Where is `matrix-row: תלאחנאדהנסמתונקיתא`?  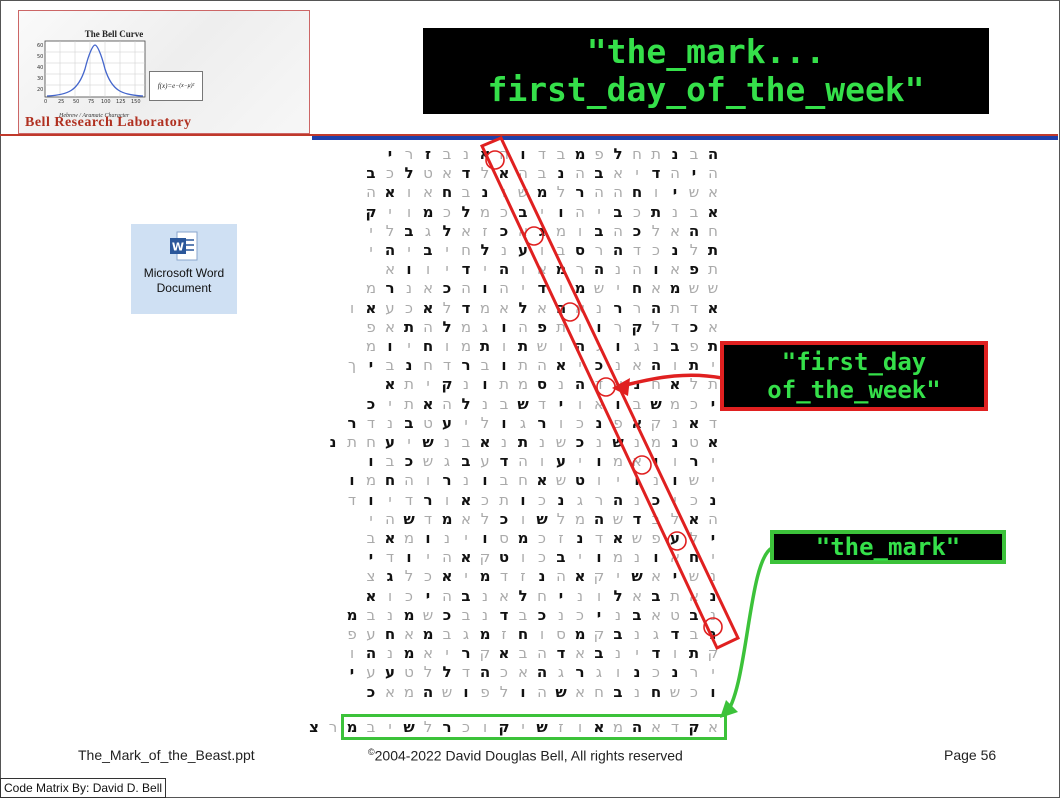
matrix-row: תלאחנאדהנסמתונקיתא is located at coordinates (534, 384).